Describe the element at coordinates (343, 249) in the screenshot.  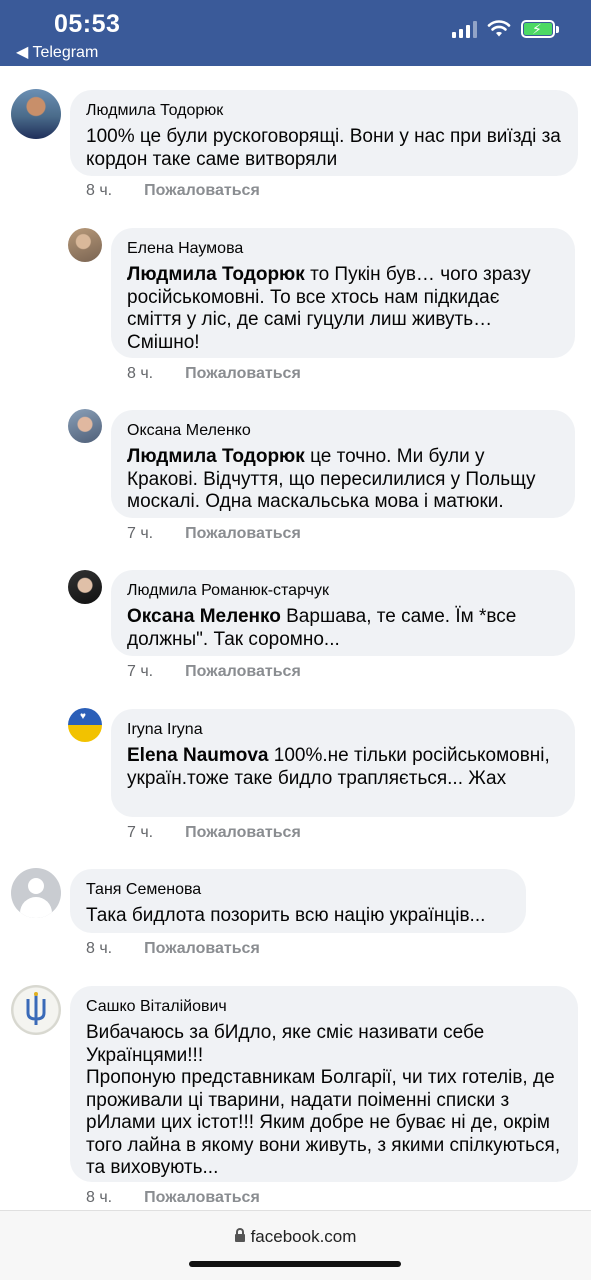
I see `comment-author: Елена Наумова` at that location.